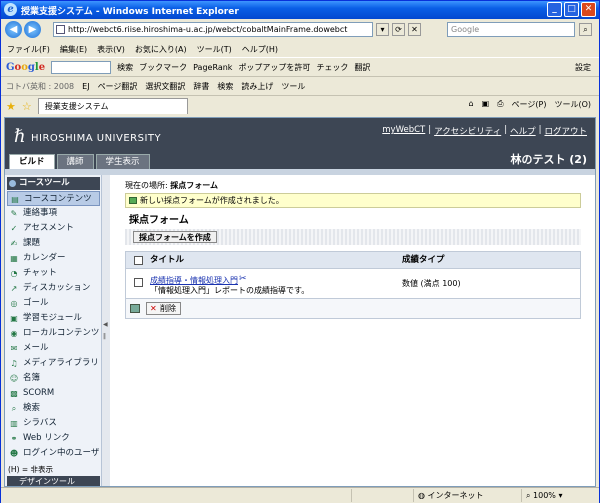 The image size is (600, 503). What do you see at coordinates (53, 273) in the screenshot?
I see `sidebar-item-chat: ◔ チャット` at bounding box center [53, 273].